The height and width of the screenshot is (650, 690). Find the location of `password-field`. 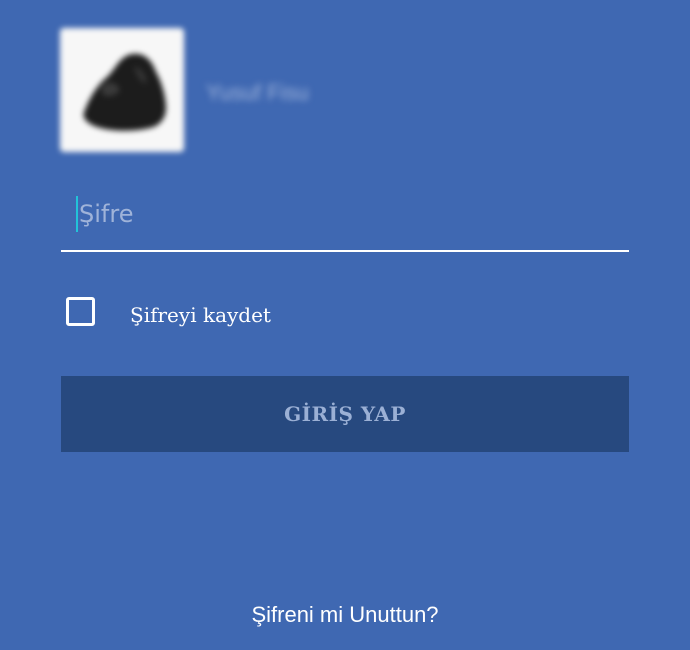

password-field is located at coordinates (345, 220).